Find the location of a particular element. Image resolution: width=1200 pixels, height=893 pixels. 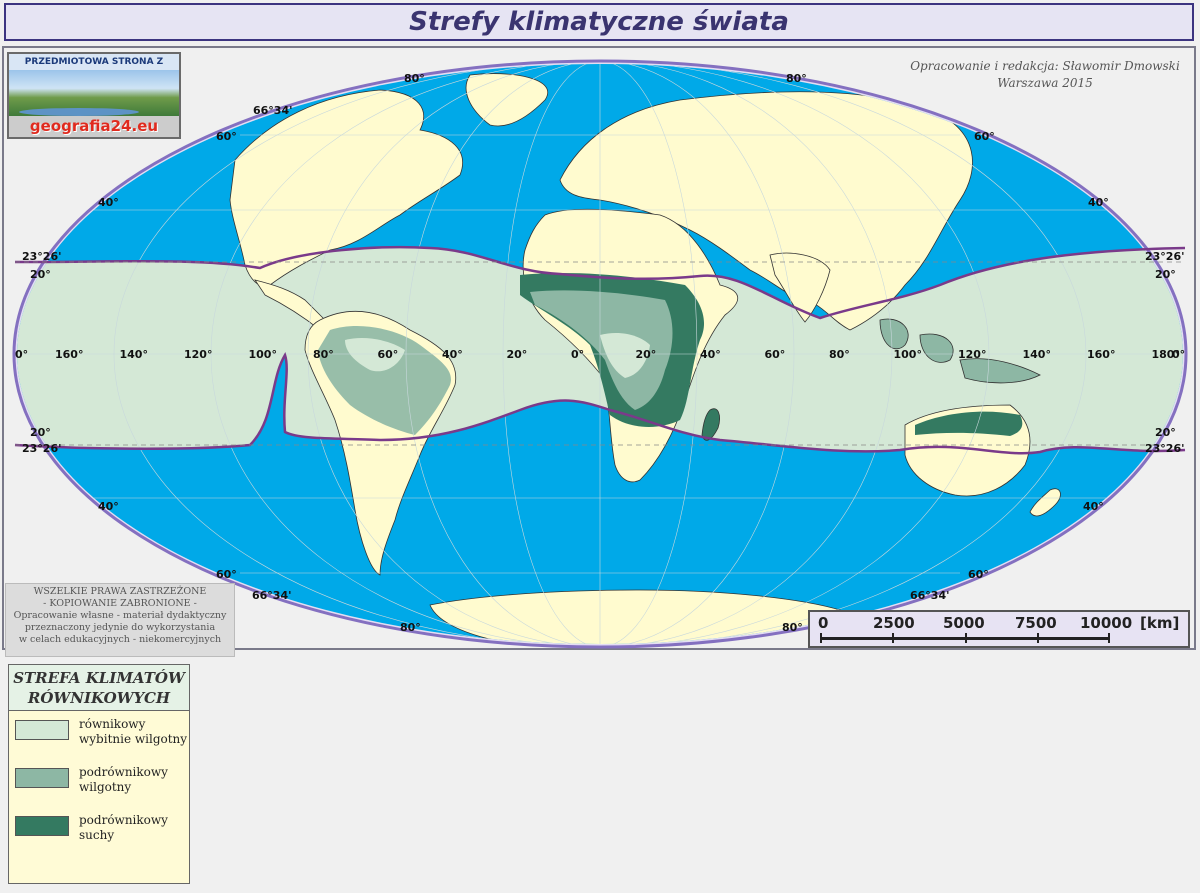

lat-label-2326n-right: 23°26' is located at coordinates (1164, 256).